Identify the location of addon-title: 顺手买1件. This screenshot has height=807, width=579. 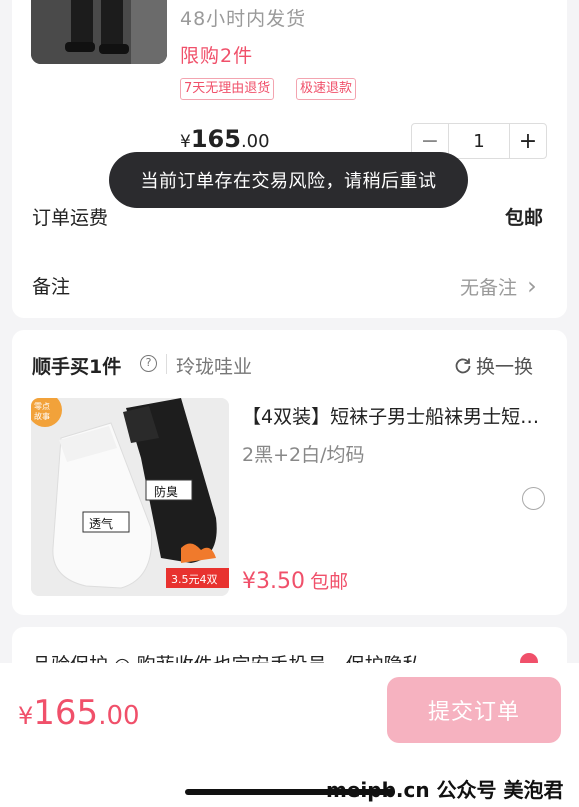
(77, 367).